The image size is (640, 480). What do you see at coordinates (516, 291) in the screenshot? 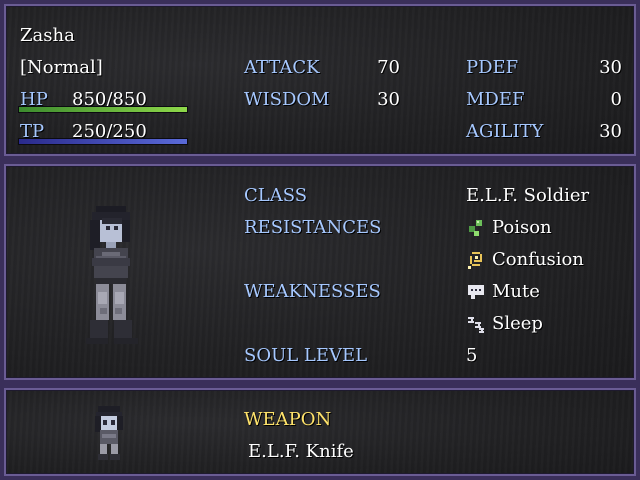
I see `weakness-mute: Mute` at bounding box center [516, 291].